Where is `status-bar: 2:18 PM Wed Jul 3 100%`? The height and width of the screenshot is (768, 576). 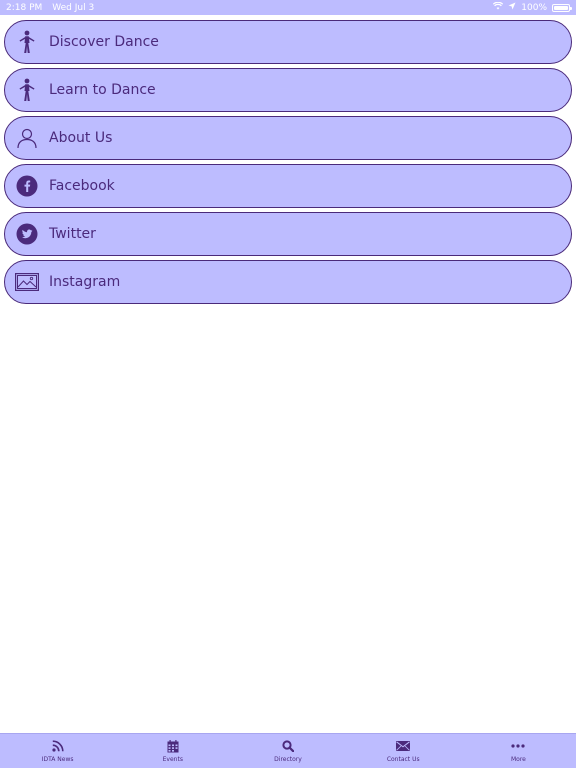
status-bar: 2:18 PM Wed Jul 3 100% is located at coordinates (288, 7).